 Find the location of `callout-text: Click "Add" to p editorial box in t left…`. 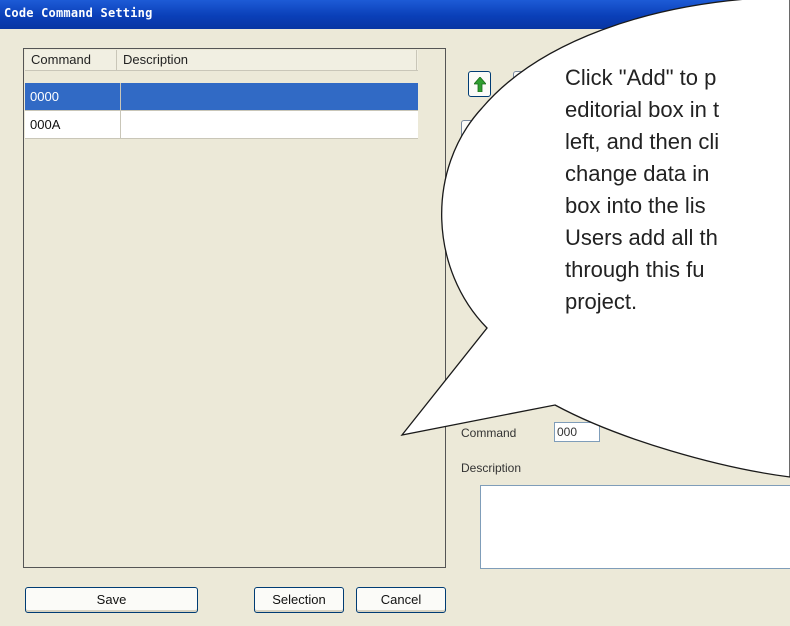

callout-text: Click "Add" to p editorial box in t left… is located at coordinates (677, 190).